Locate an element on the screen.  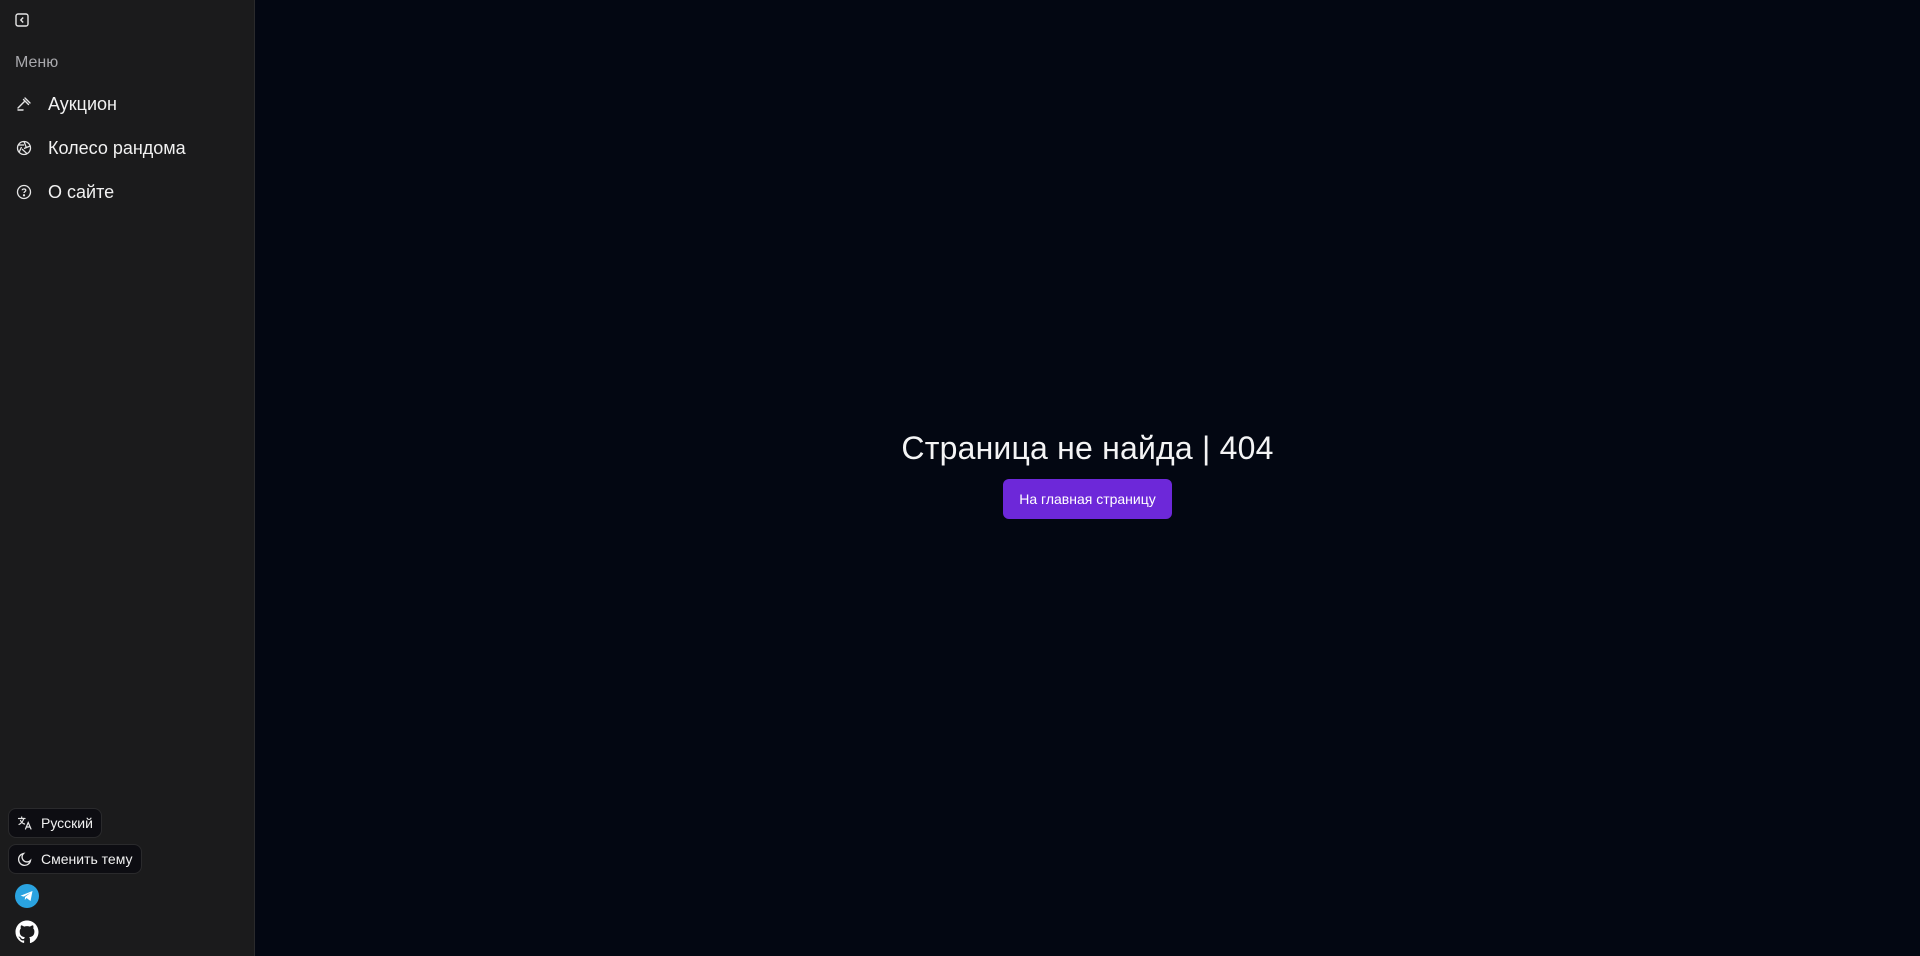
page-title: Страница не найда | 404 is located at coordinates (1087, 448).